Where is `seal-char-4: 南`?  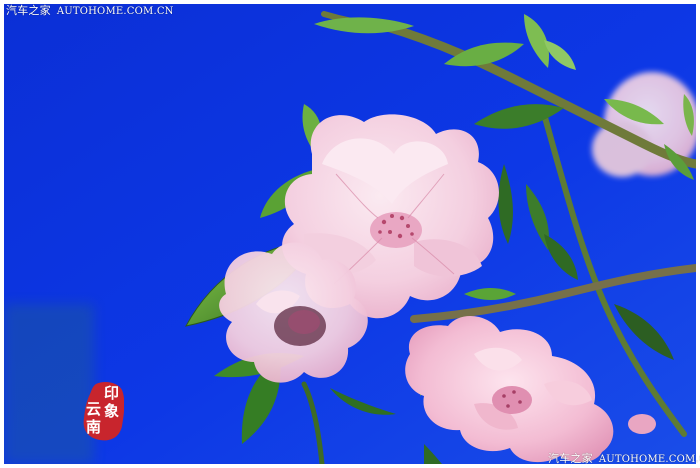 seal-char-4: 南 is located at coordinates (94, 427).